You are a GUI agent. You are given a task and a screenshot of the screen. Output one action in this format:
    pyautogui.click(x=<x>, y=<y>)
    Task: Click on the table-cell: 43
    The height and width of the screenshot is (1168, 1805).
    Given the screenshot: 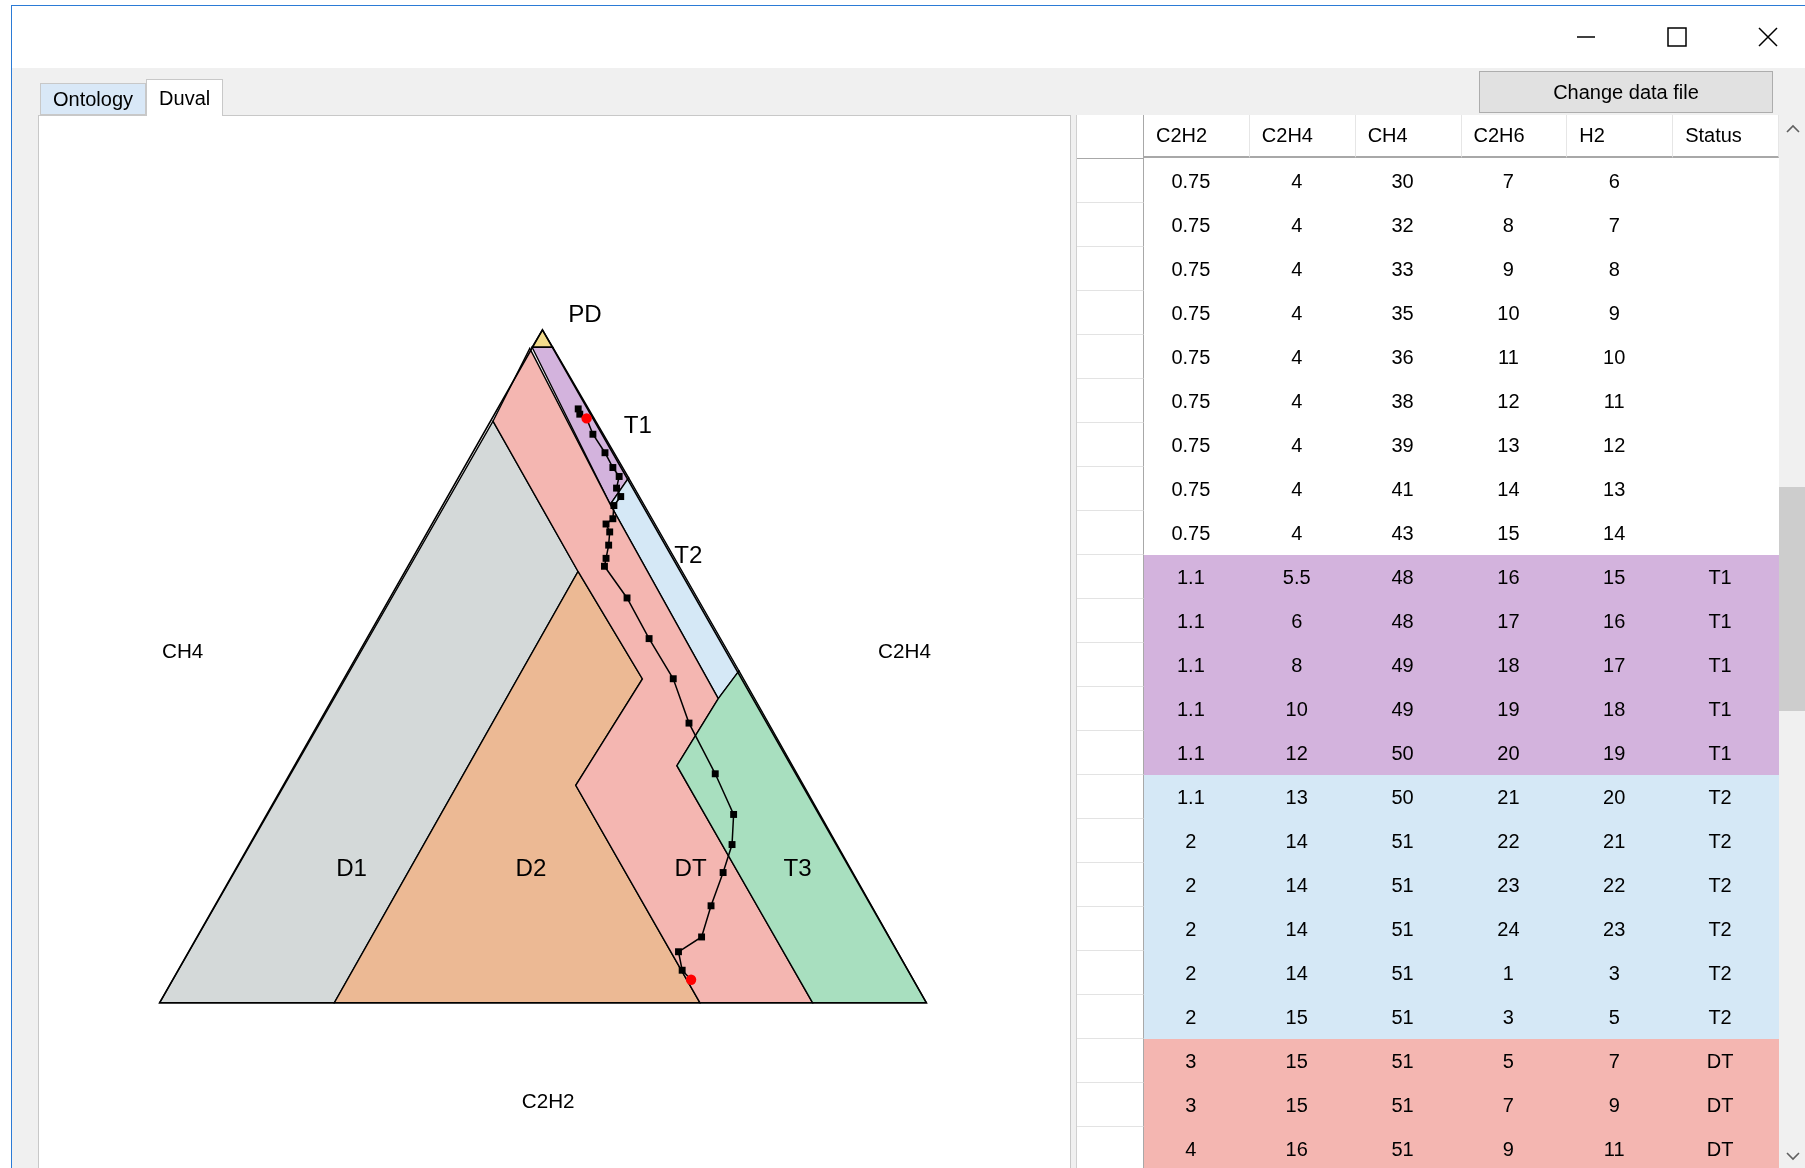 What is the action you would take?
    pyautogui.click(x=1402, y=533)
    